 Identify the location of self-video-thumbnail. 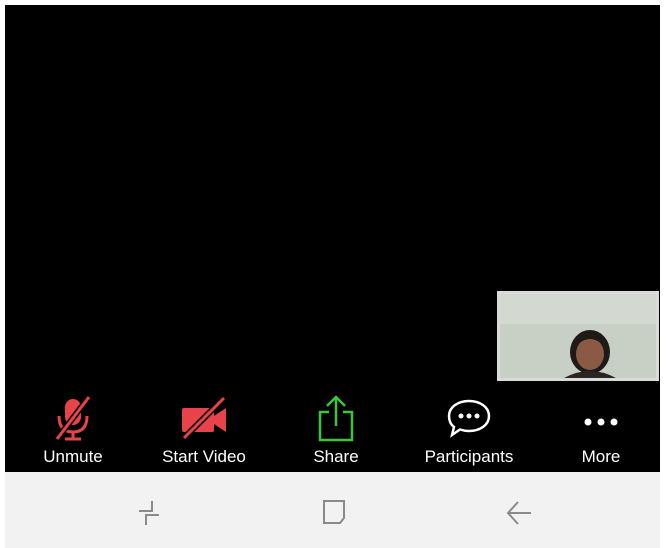
(578, 336).